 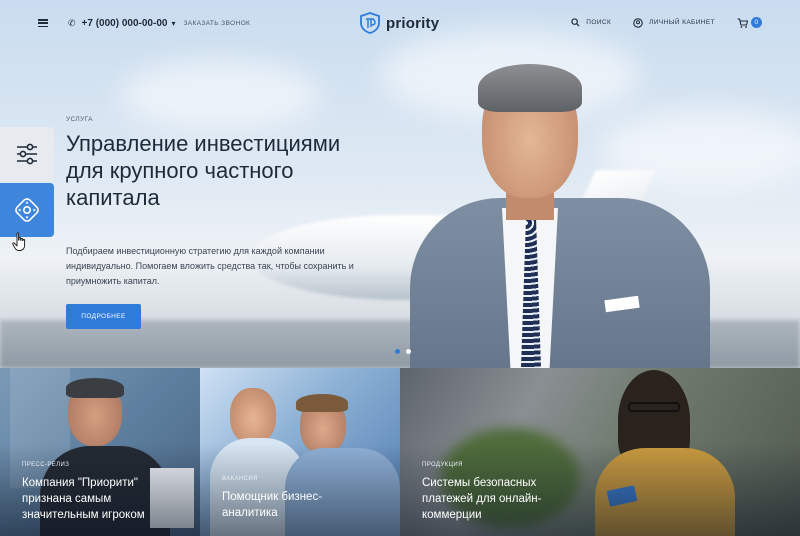 What do you see at coordinates (749, 22) in the screenshot?
I see `cart-button: 0` at bounding box center [749, 22].